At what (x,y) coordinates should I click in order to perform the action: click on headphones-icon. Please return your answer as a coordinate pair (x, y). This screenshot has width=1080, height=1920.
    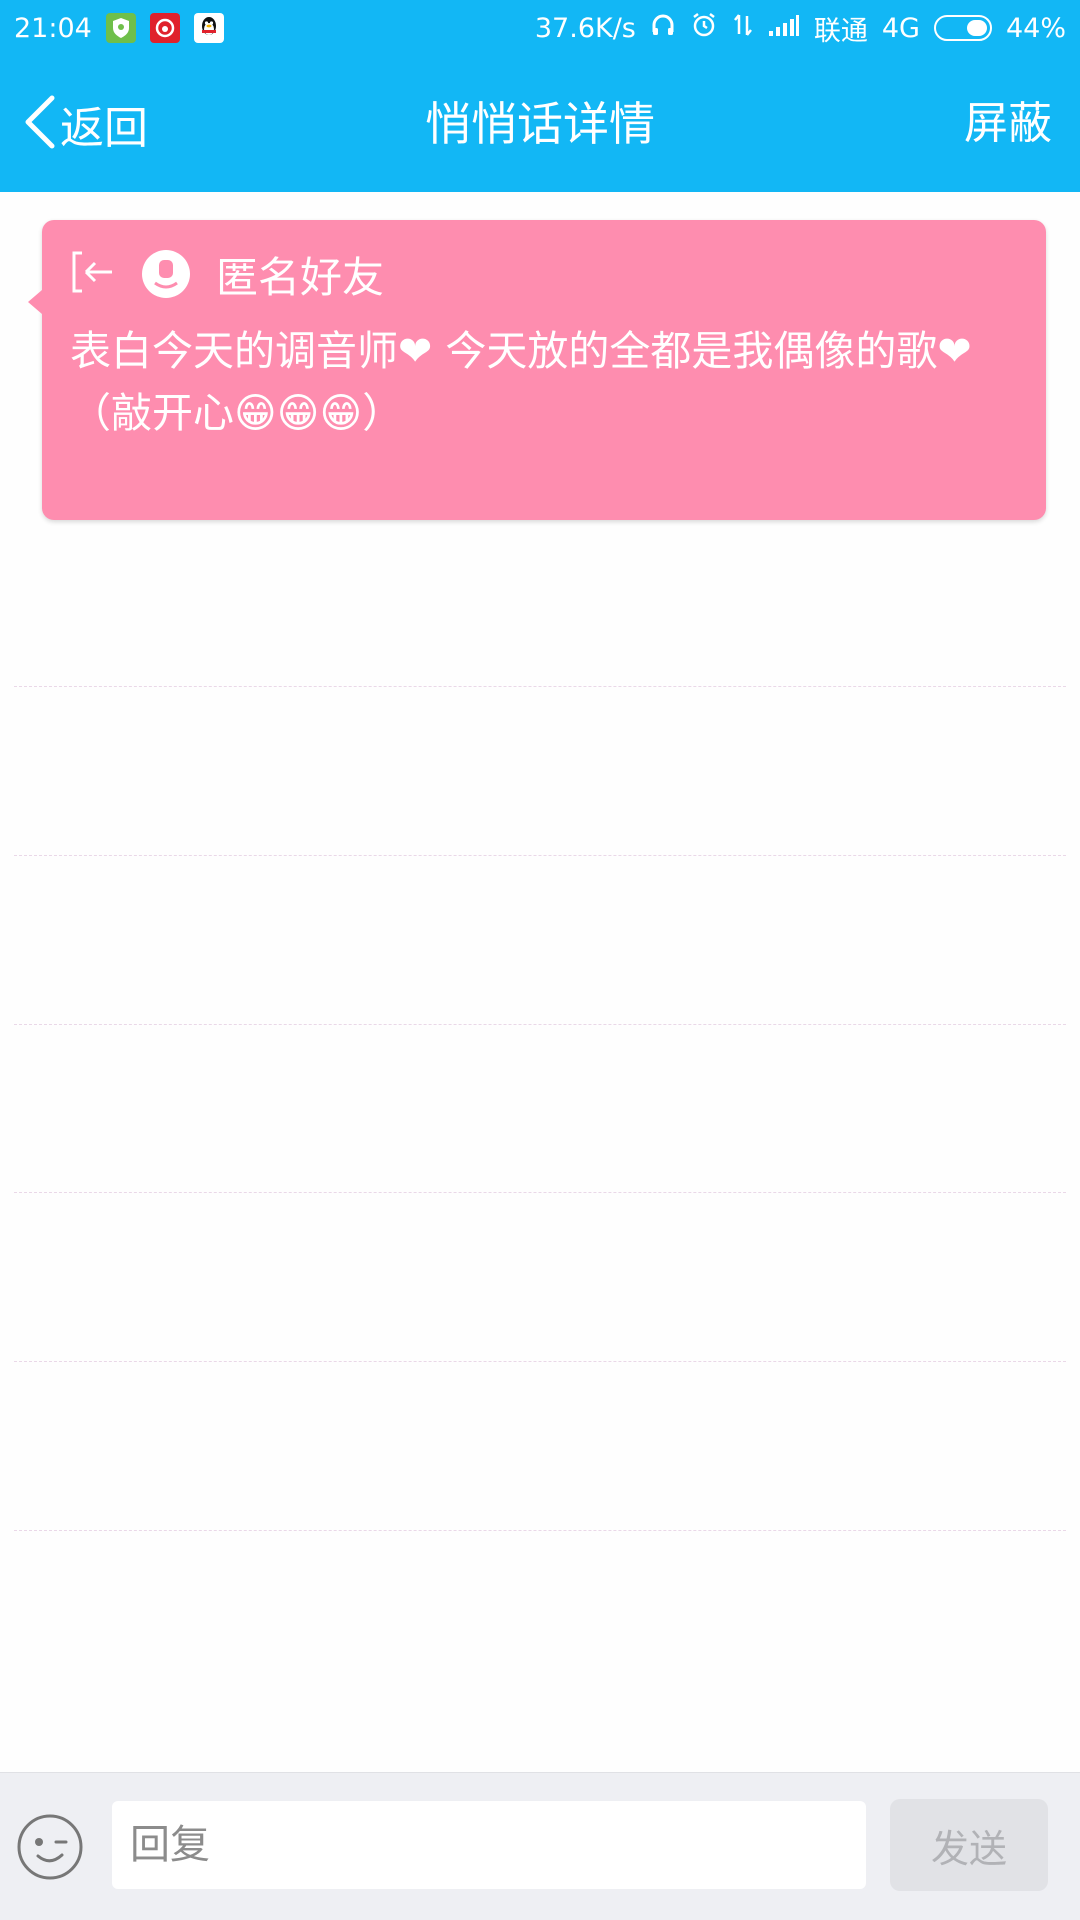
    Looking at the image, I should click on (663, 28).